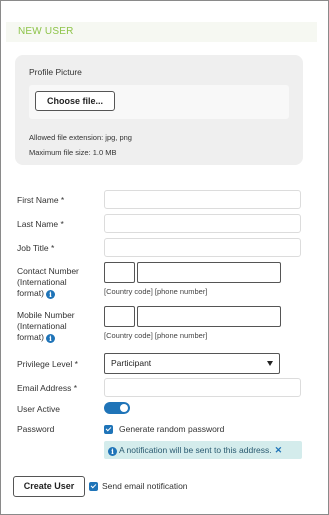 Image resolution: width=329 pixels, height=515 pixels. I want to click on job-title-label: Job Title *, so click(36, 248).